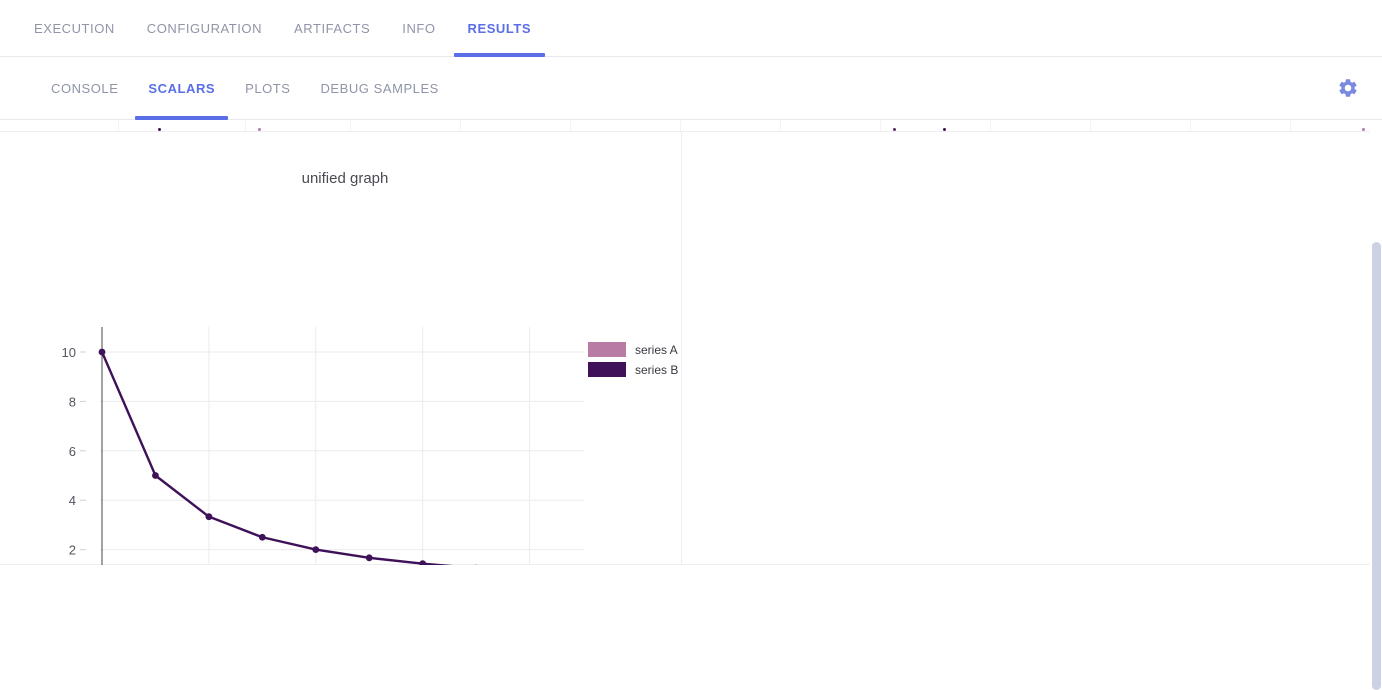  I want to click on secondary-tab-label: CONSOLE, so click(84, 88).